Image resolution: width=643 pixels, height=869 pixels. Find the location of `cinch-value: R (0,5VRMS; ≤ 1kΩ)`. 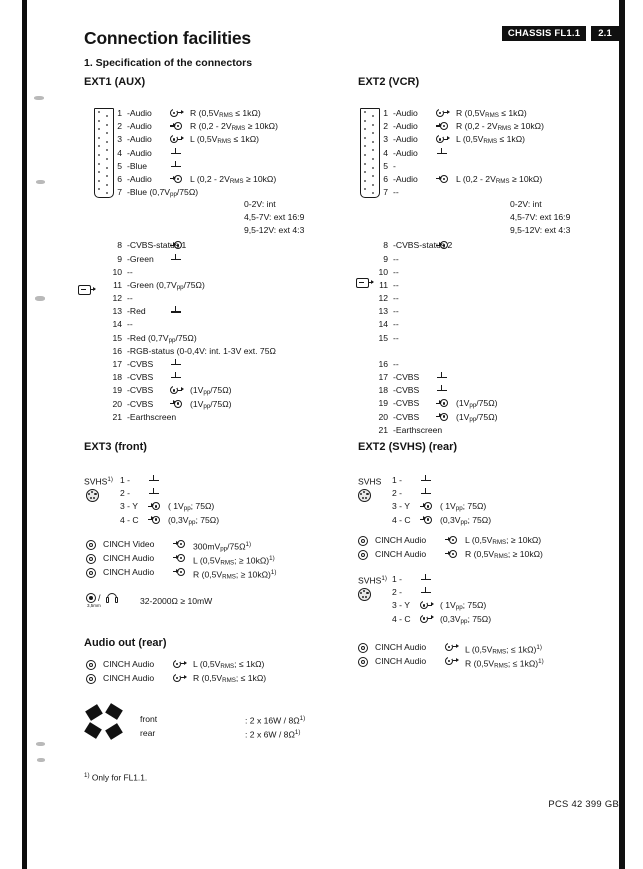

cinch-value: R (0,5VRMS; ≤ 1kΩ) is located at coordinates (230, 678).